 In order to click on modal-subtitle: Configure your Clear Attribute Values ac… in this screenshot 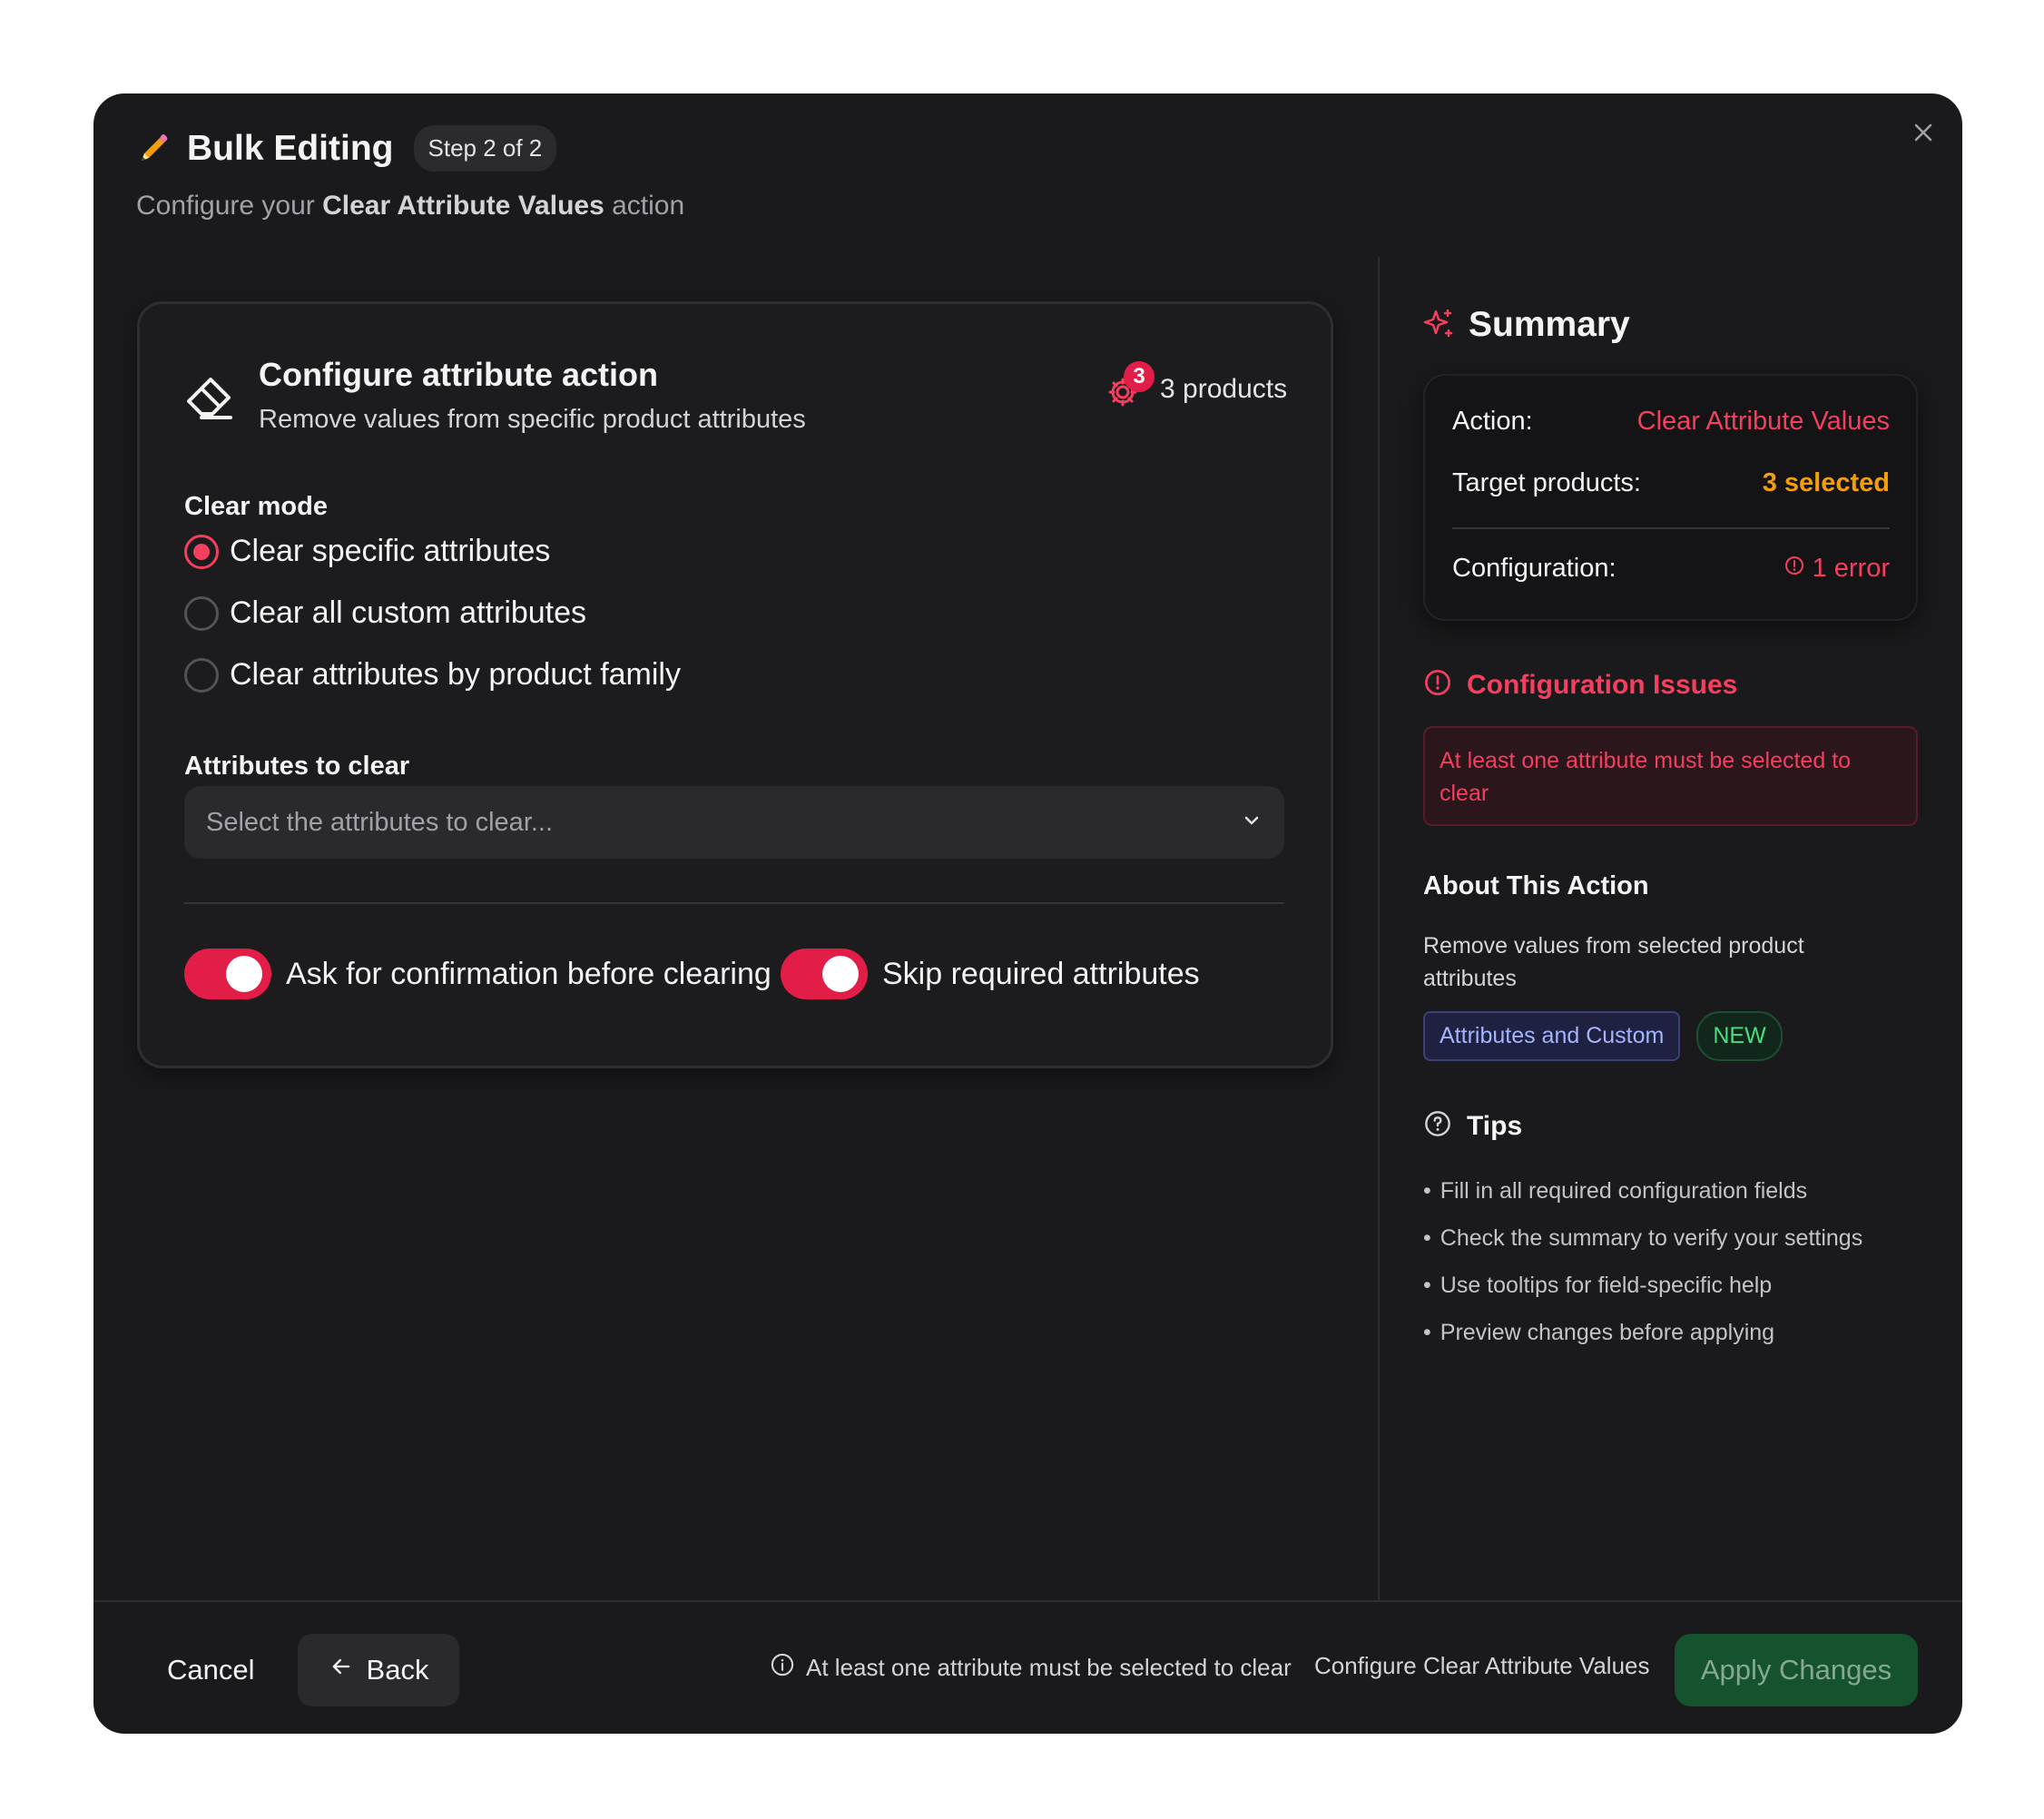, I will do `click(410, 206)`.